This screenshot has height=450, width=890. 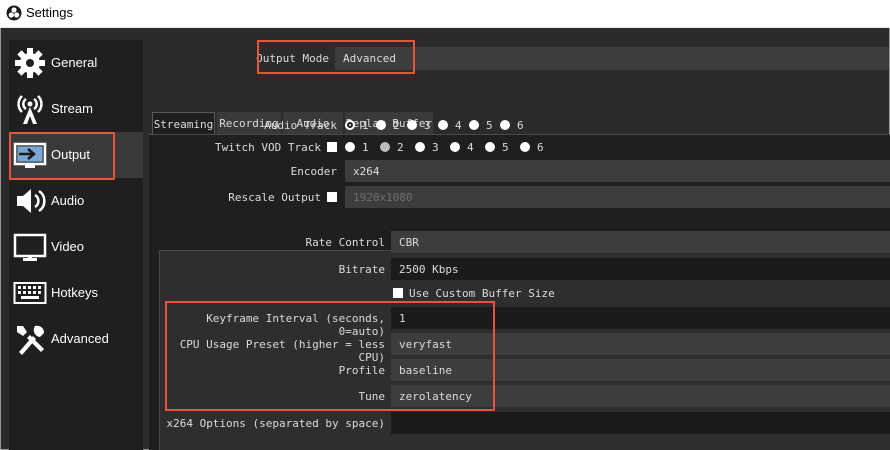 What do you see at coordinates (295, 325) in the screenshot?
I see `keyframe-interval-label: Keyframe Interval (seconds, 0=auto)` at bounding box center [295, 325].